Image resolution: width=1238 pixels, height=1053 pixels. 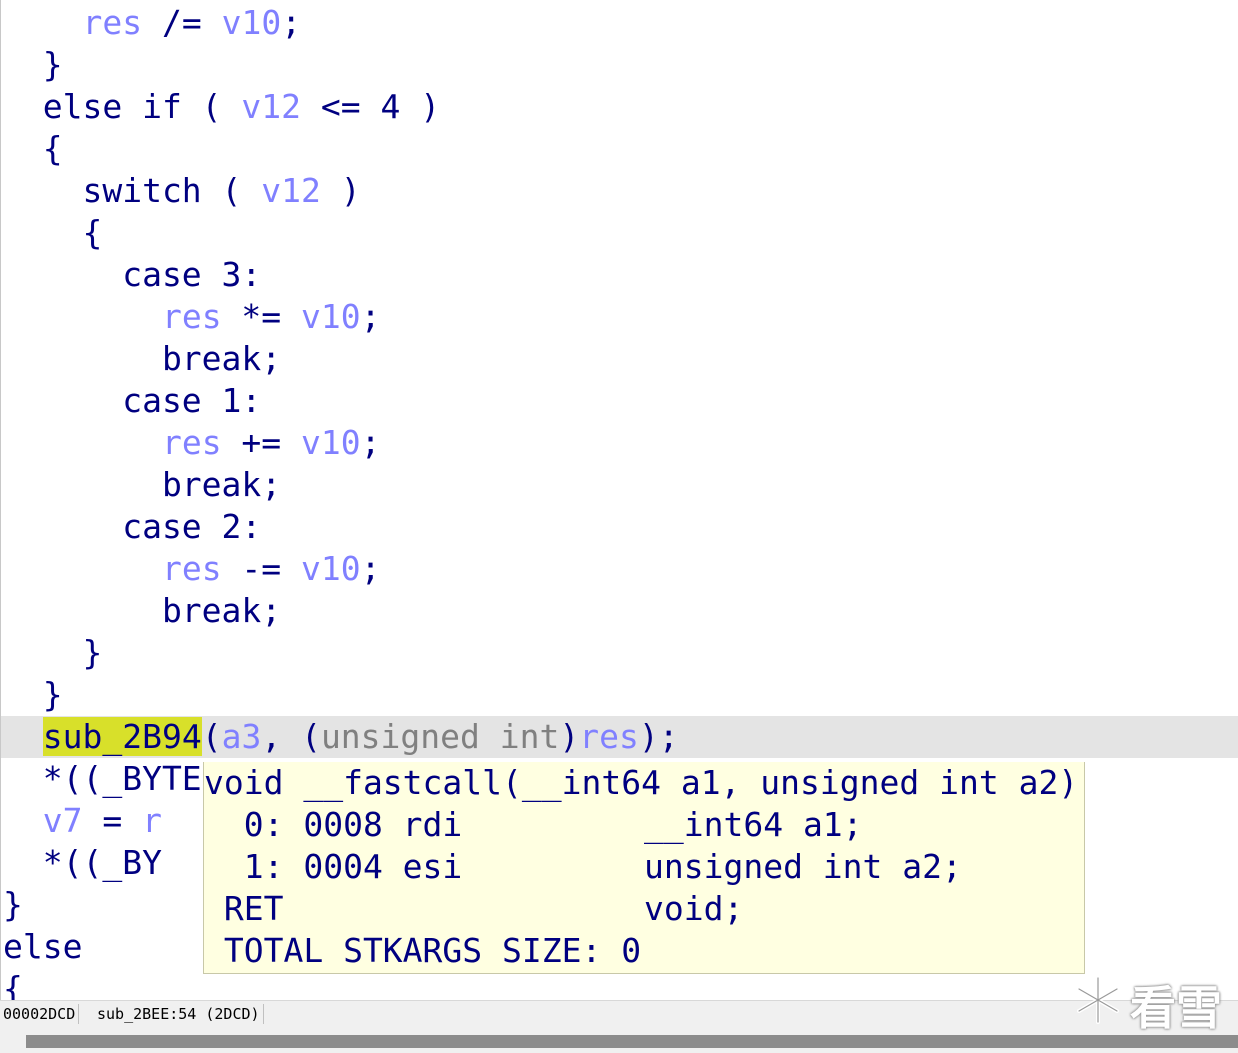 What do you see at coordinates (619, 317) in the screenshot?
I see `code-line: res *= v10;` at bounding box center [619, 317].